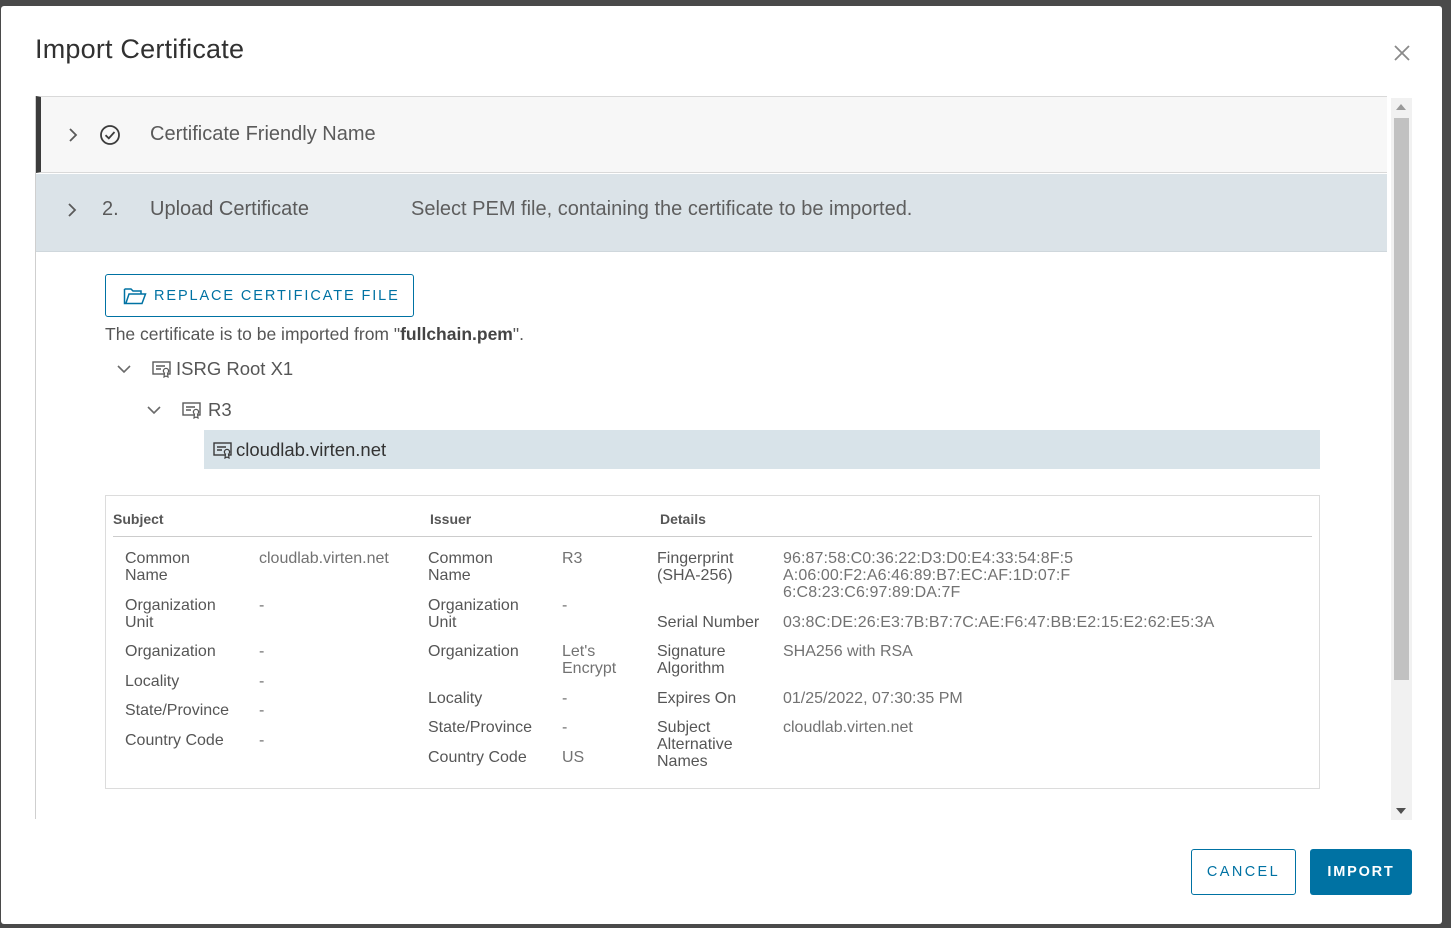  What do you see at coordinates (572, 558) in the screenshot?
I see `issuer-common-name-value: R3` at bounding box center [572, 558].